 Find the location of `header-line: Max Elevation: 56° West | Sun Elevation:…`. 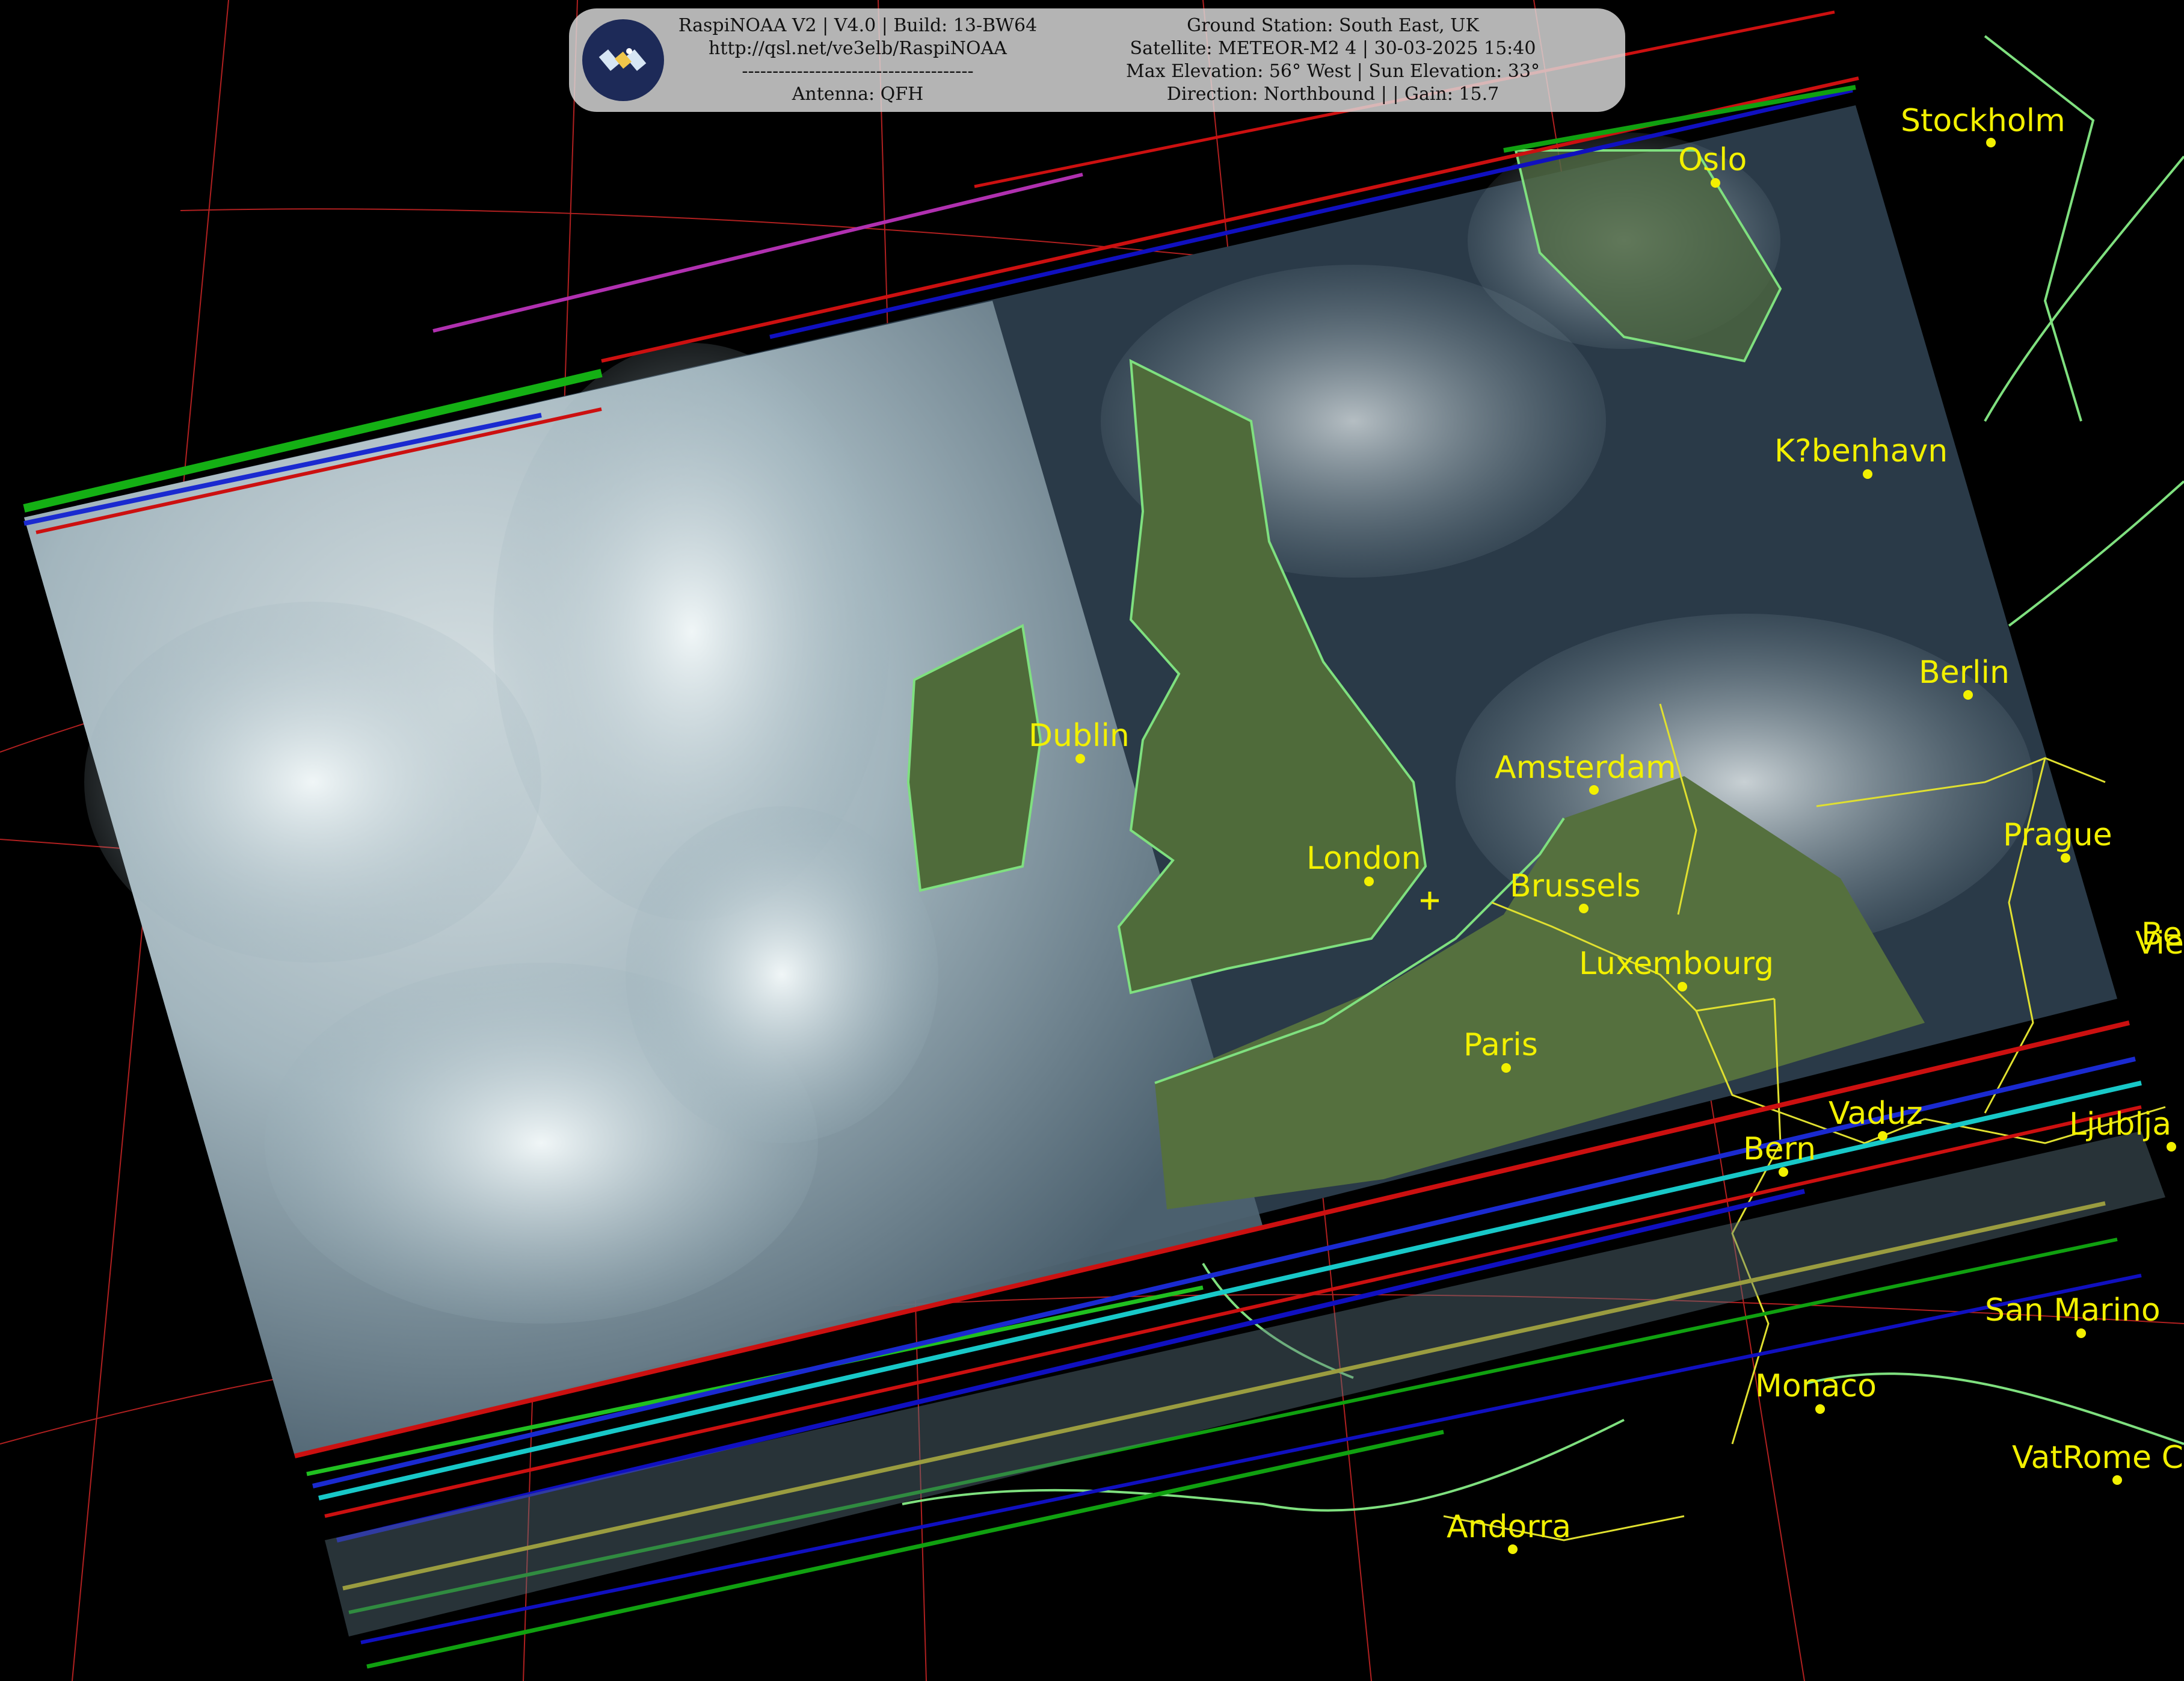

header-line: Max Elevation: 56° West | Sun Elevation:… is located at coordinates (1333, 71).